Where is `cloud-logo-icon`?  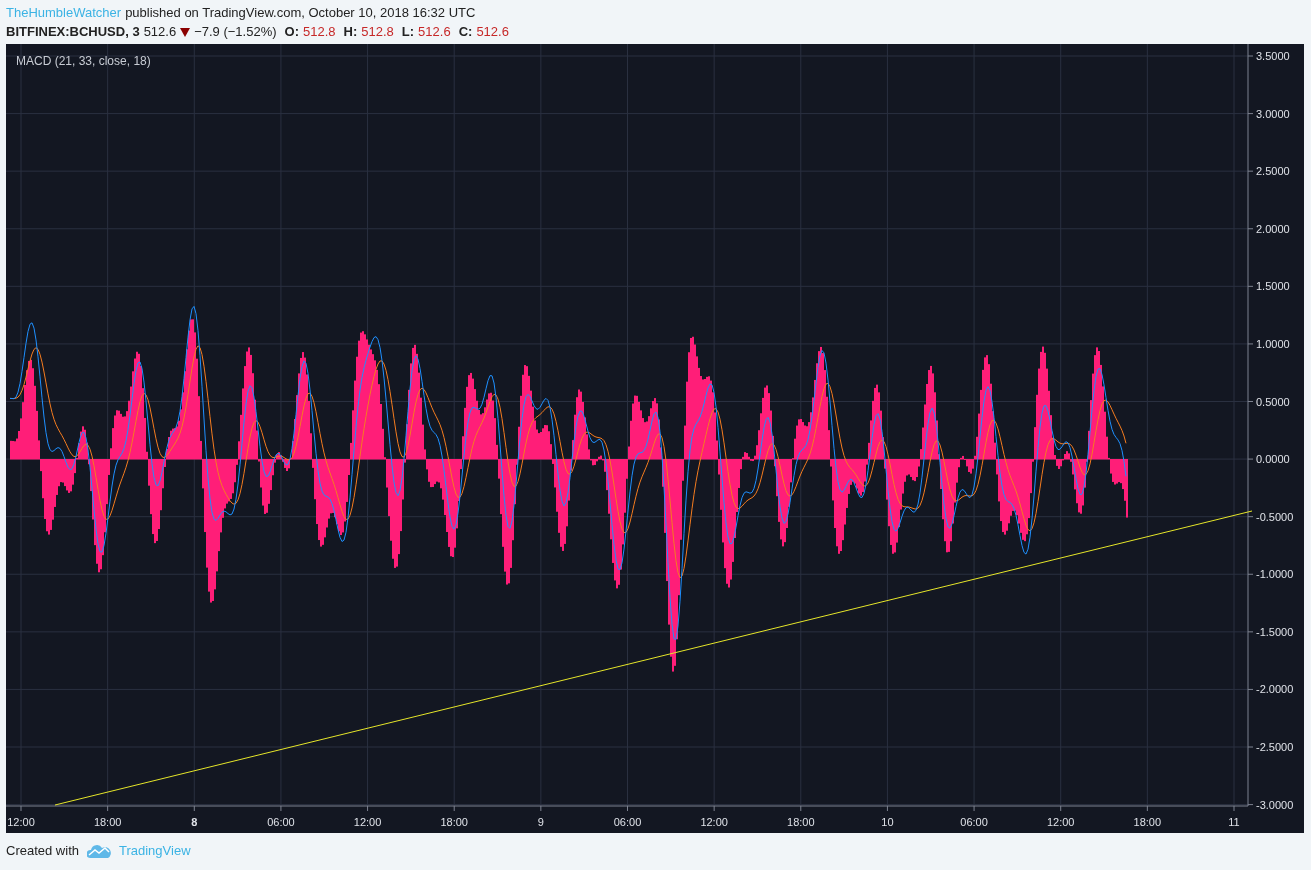
cloud-logo-icon is located at coordinates (99, 850).